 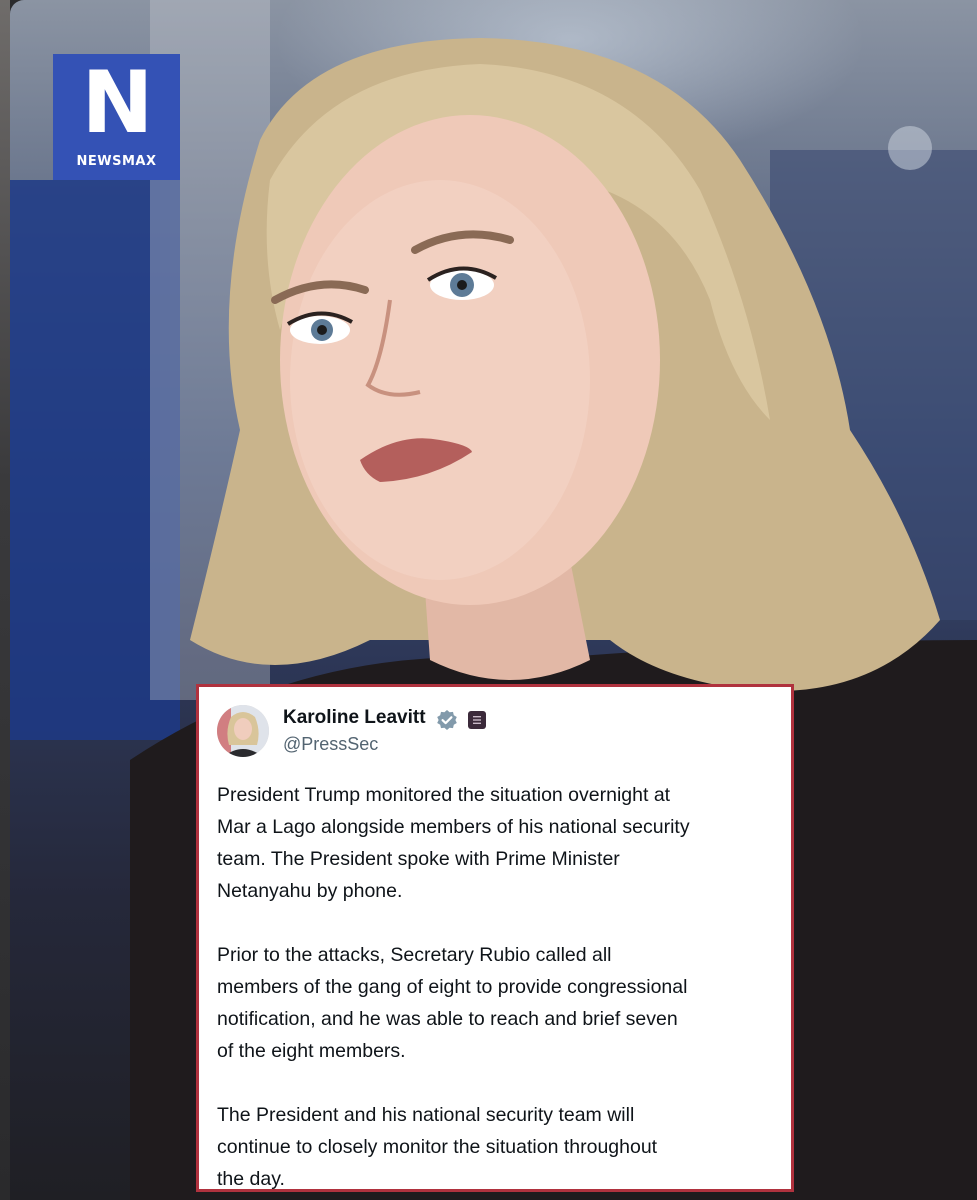 What do you see at coordinates (462, 285) in the screenshot?
I see `right-pupil` at bounding box center [462, 285].